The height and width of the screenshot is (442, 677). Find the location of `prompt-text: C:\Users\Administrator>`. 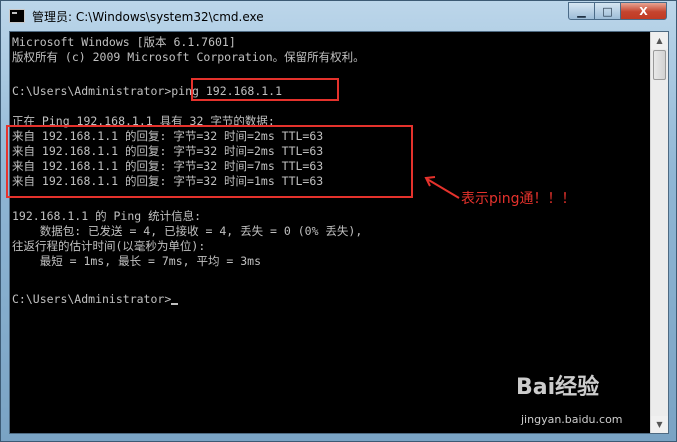

prompt-text: C:\Users\Administrator> is located at coordinates (92, 299).